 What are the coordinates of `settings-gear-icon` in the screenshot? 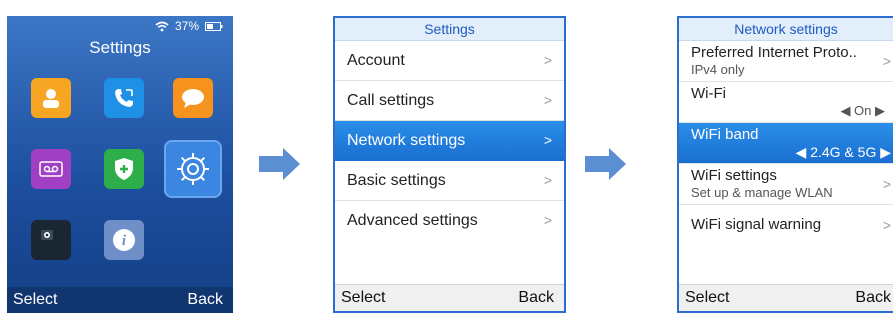 It's located at (193, 169).